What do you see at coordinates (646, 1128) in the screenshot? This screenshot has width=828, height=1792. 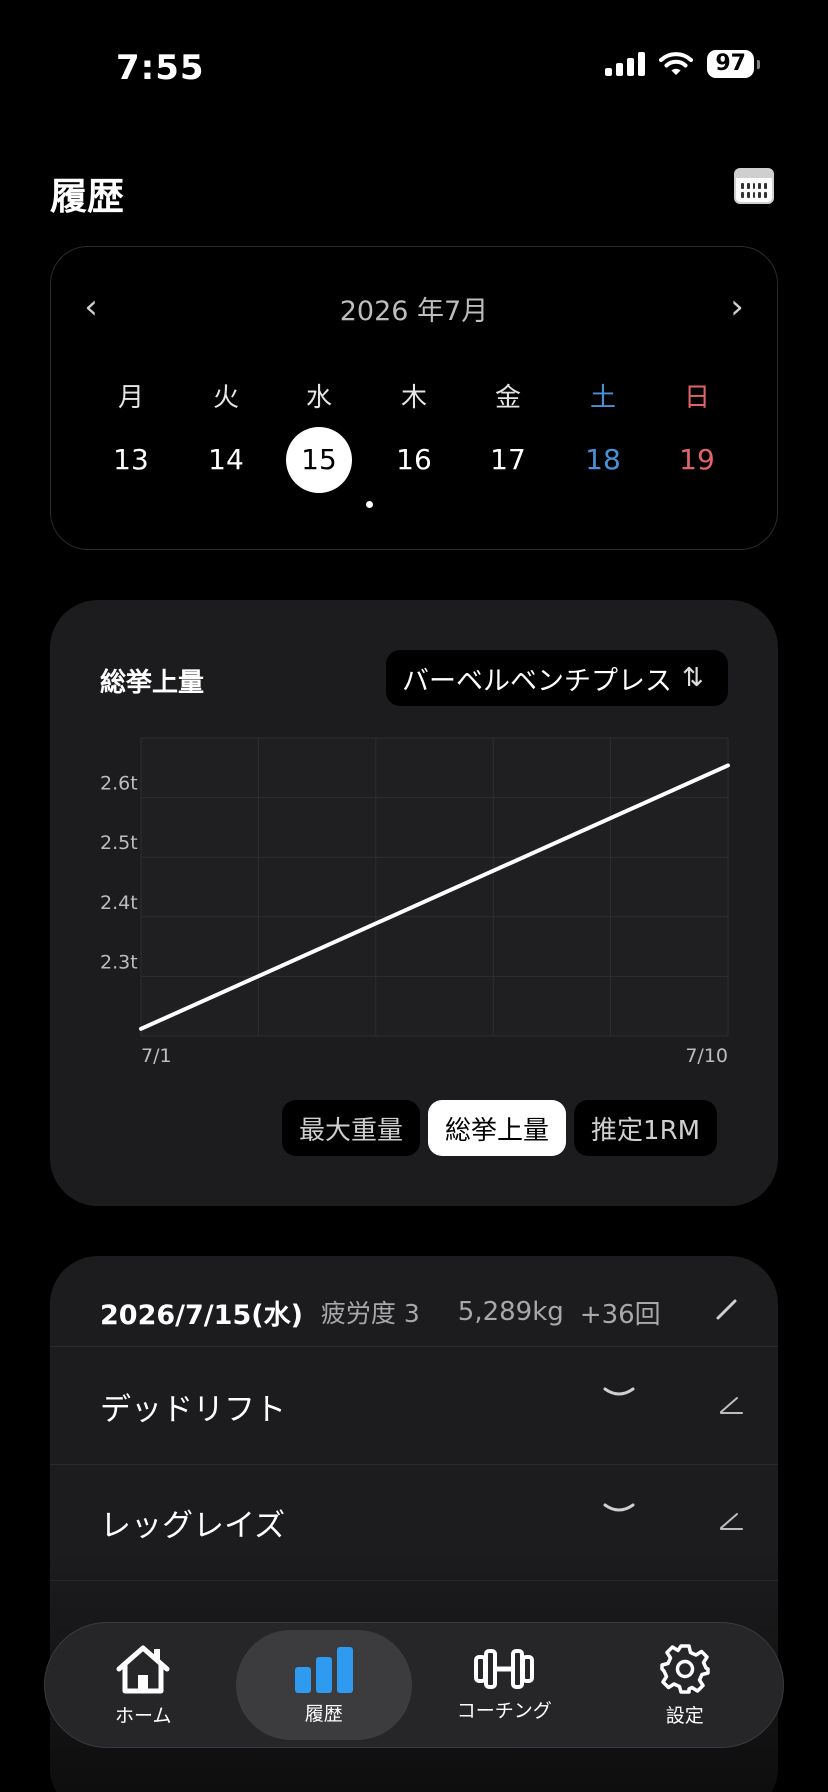 I see `metric-tab-estimated-1rm: 推定1RM` at bounding box center [646, 1128].